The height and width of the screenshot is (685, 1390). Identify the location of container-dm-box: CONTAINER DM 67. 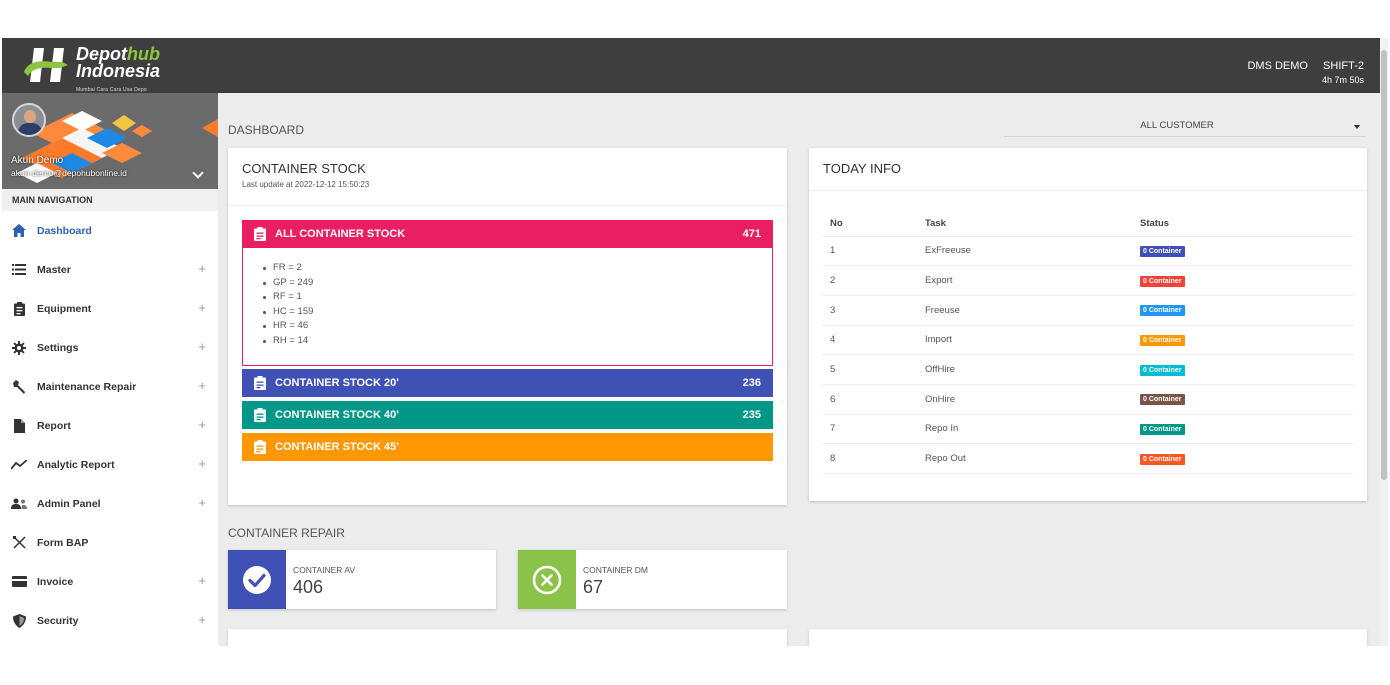
(652, 579).